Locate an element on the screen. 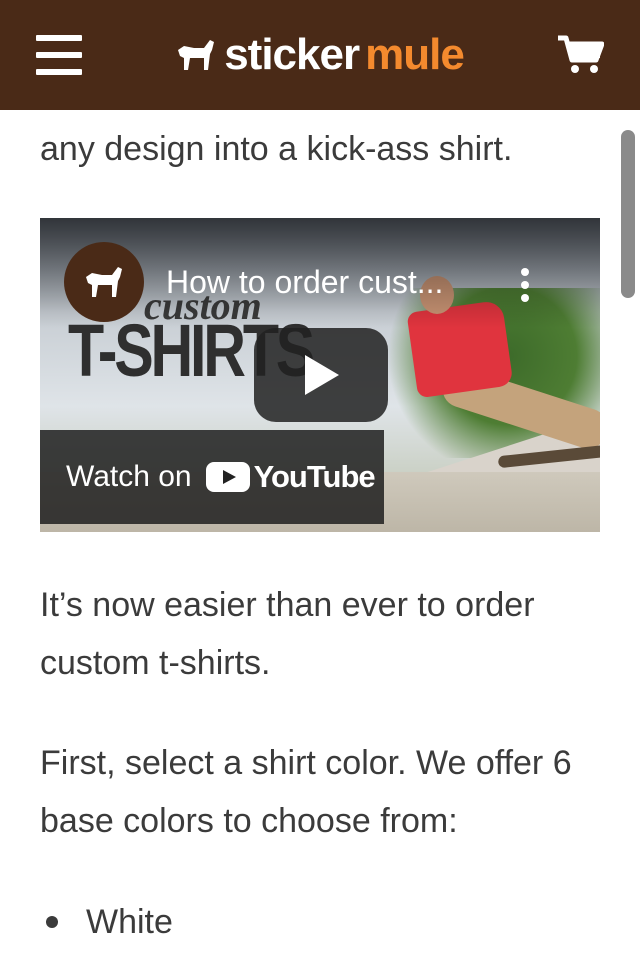  site-logo: sticker mule is located at coordinates (319, 55).